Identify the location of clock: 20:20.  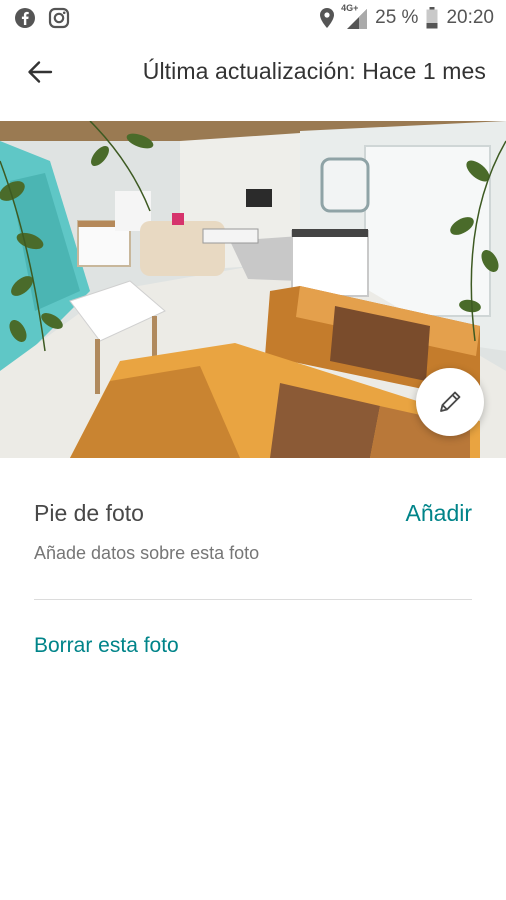
(470, 17).